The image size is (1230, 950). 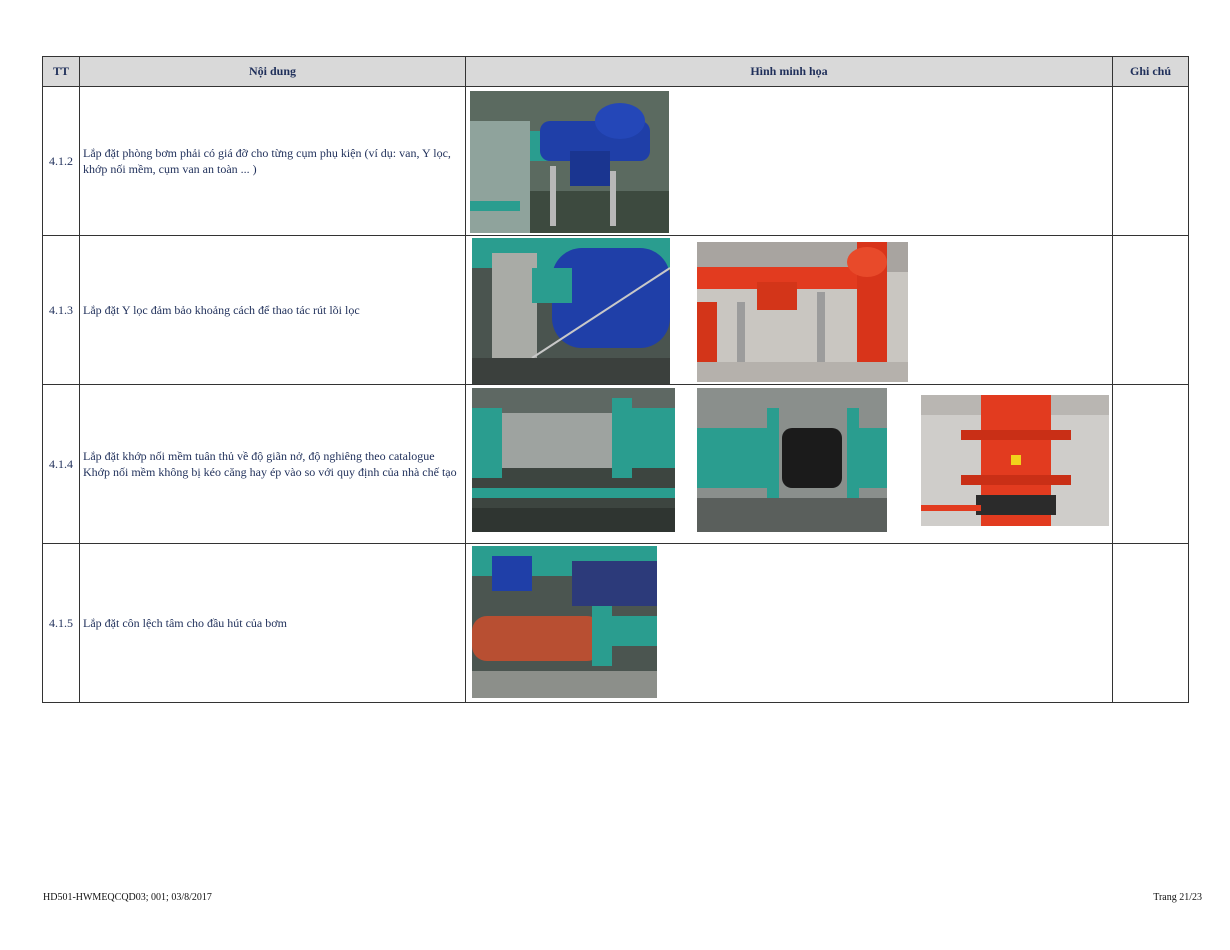 I want to click on row-number: 4.1.3, so click(x=61, y=310).